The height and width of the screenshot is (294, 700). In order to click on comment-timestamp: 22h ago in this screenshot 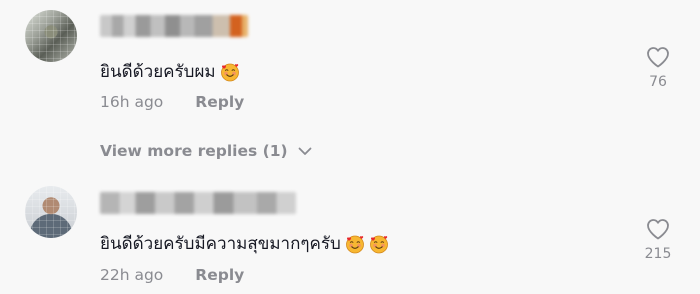, I will do `click(132, 275)`.